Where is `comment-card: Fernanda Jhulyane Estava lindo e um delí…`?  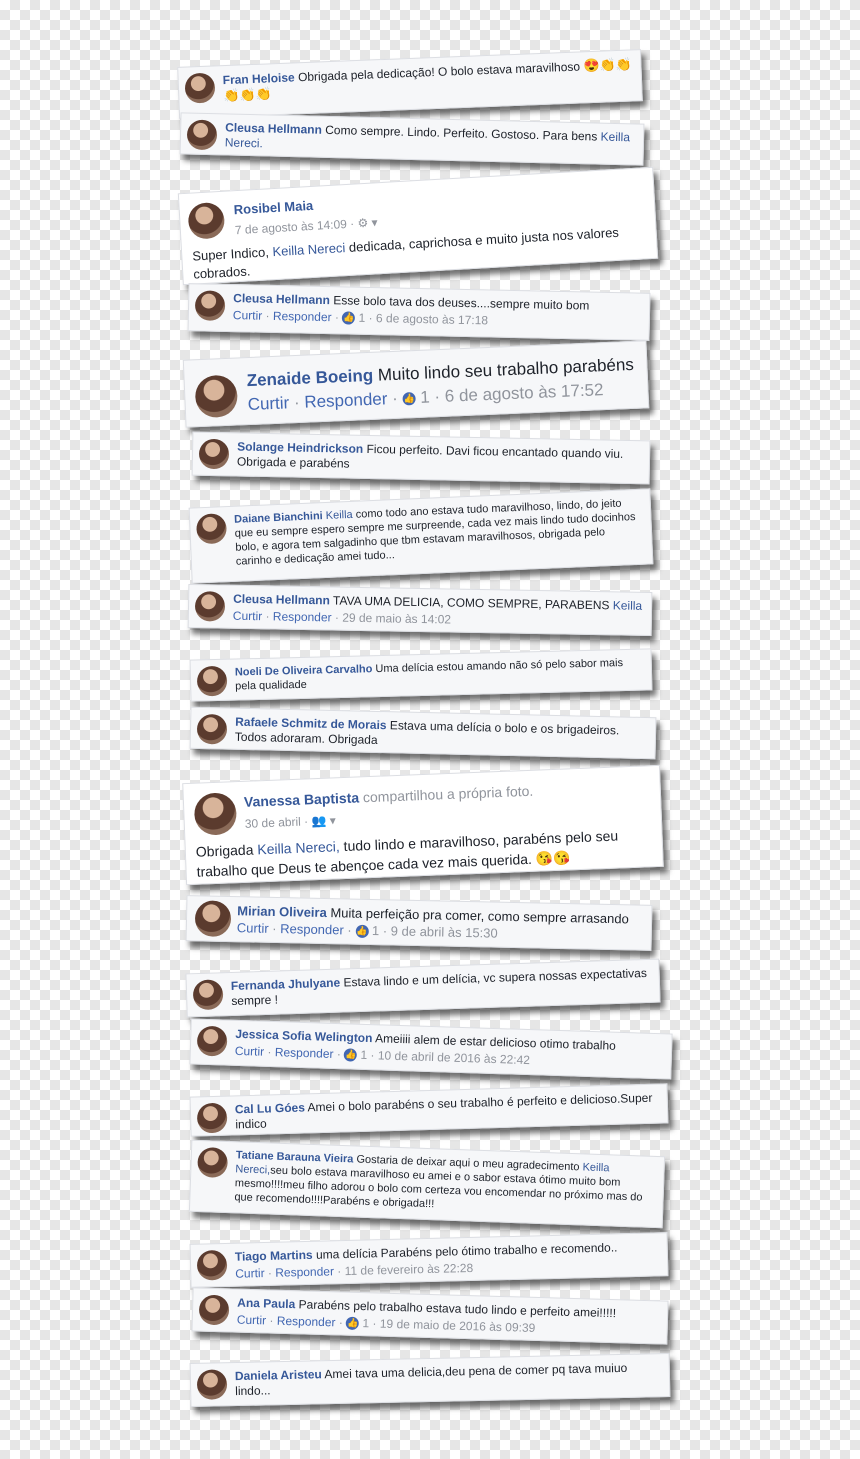 comment-card: Fernanda Jhulyane Estava lindo e um delí… is located at coordinates (423, 988).